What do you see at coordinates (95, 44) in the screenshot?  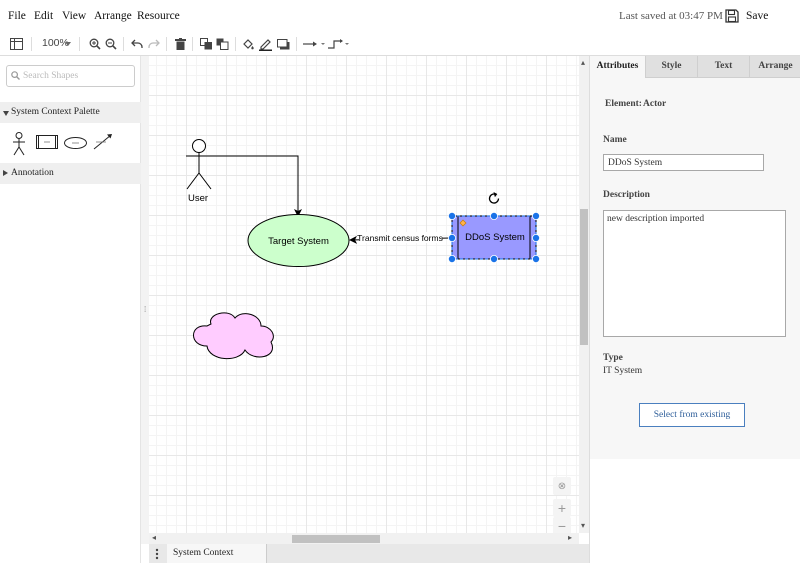 I see `zoom-in-icon` at bounding box center [95, 44].